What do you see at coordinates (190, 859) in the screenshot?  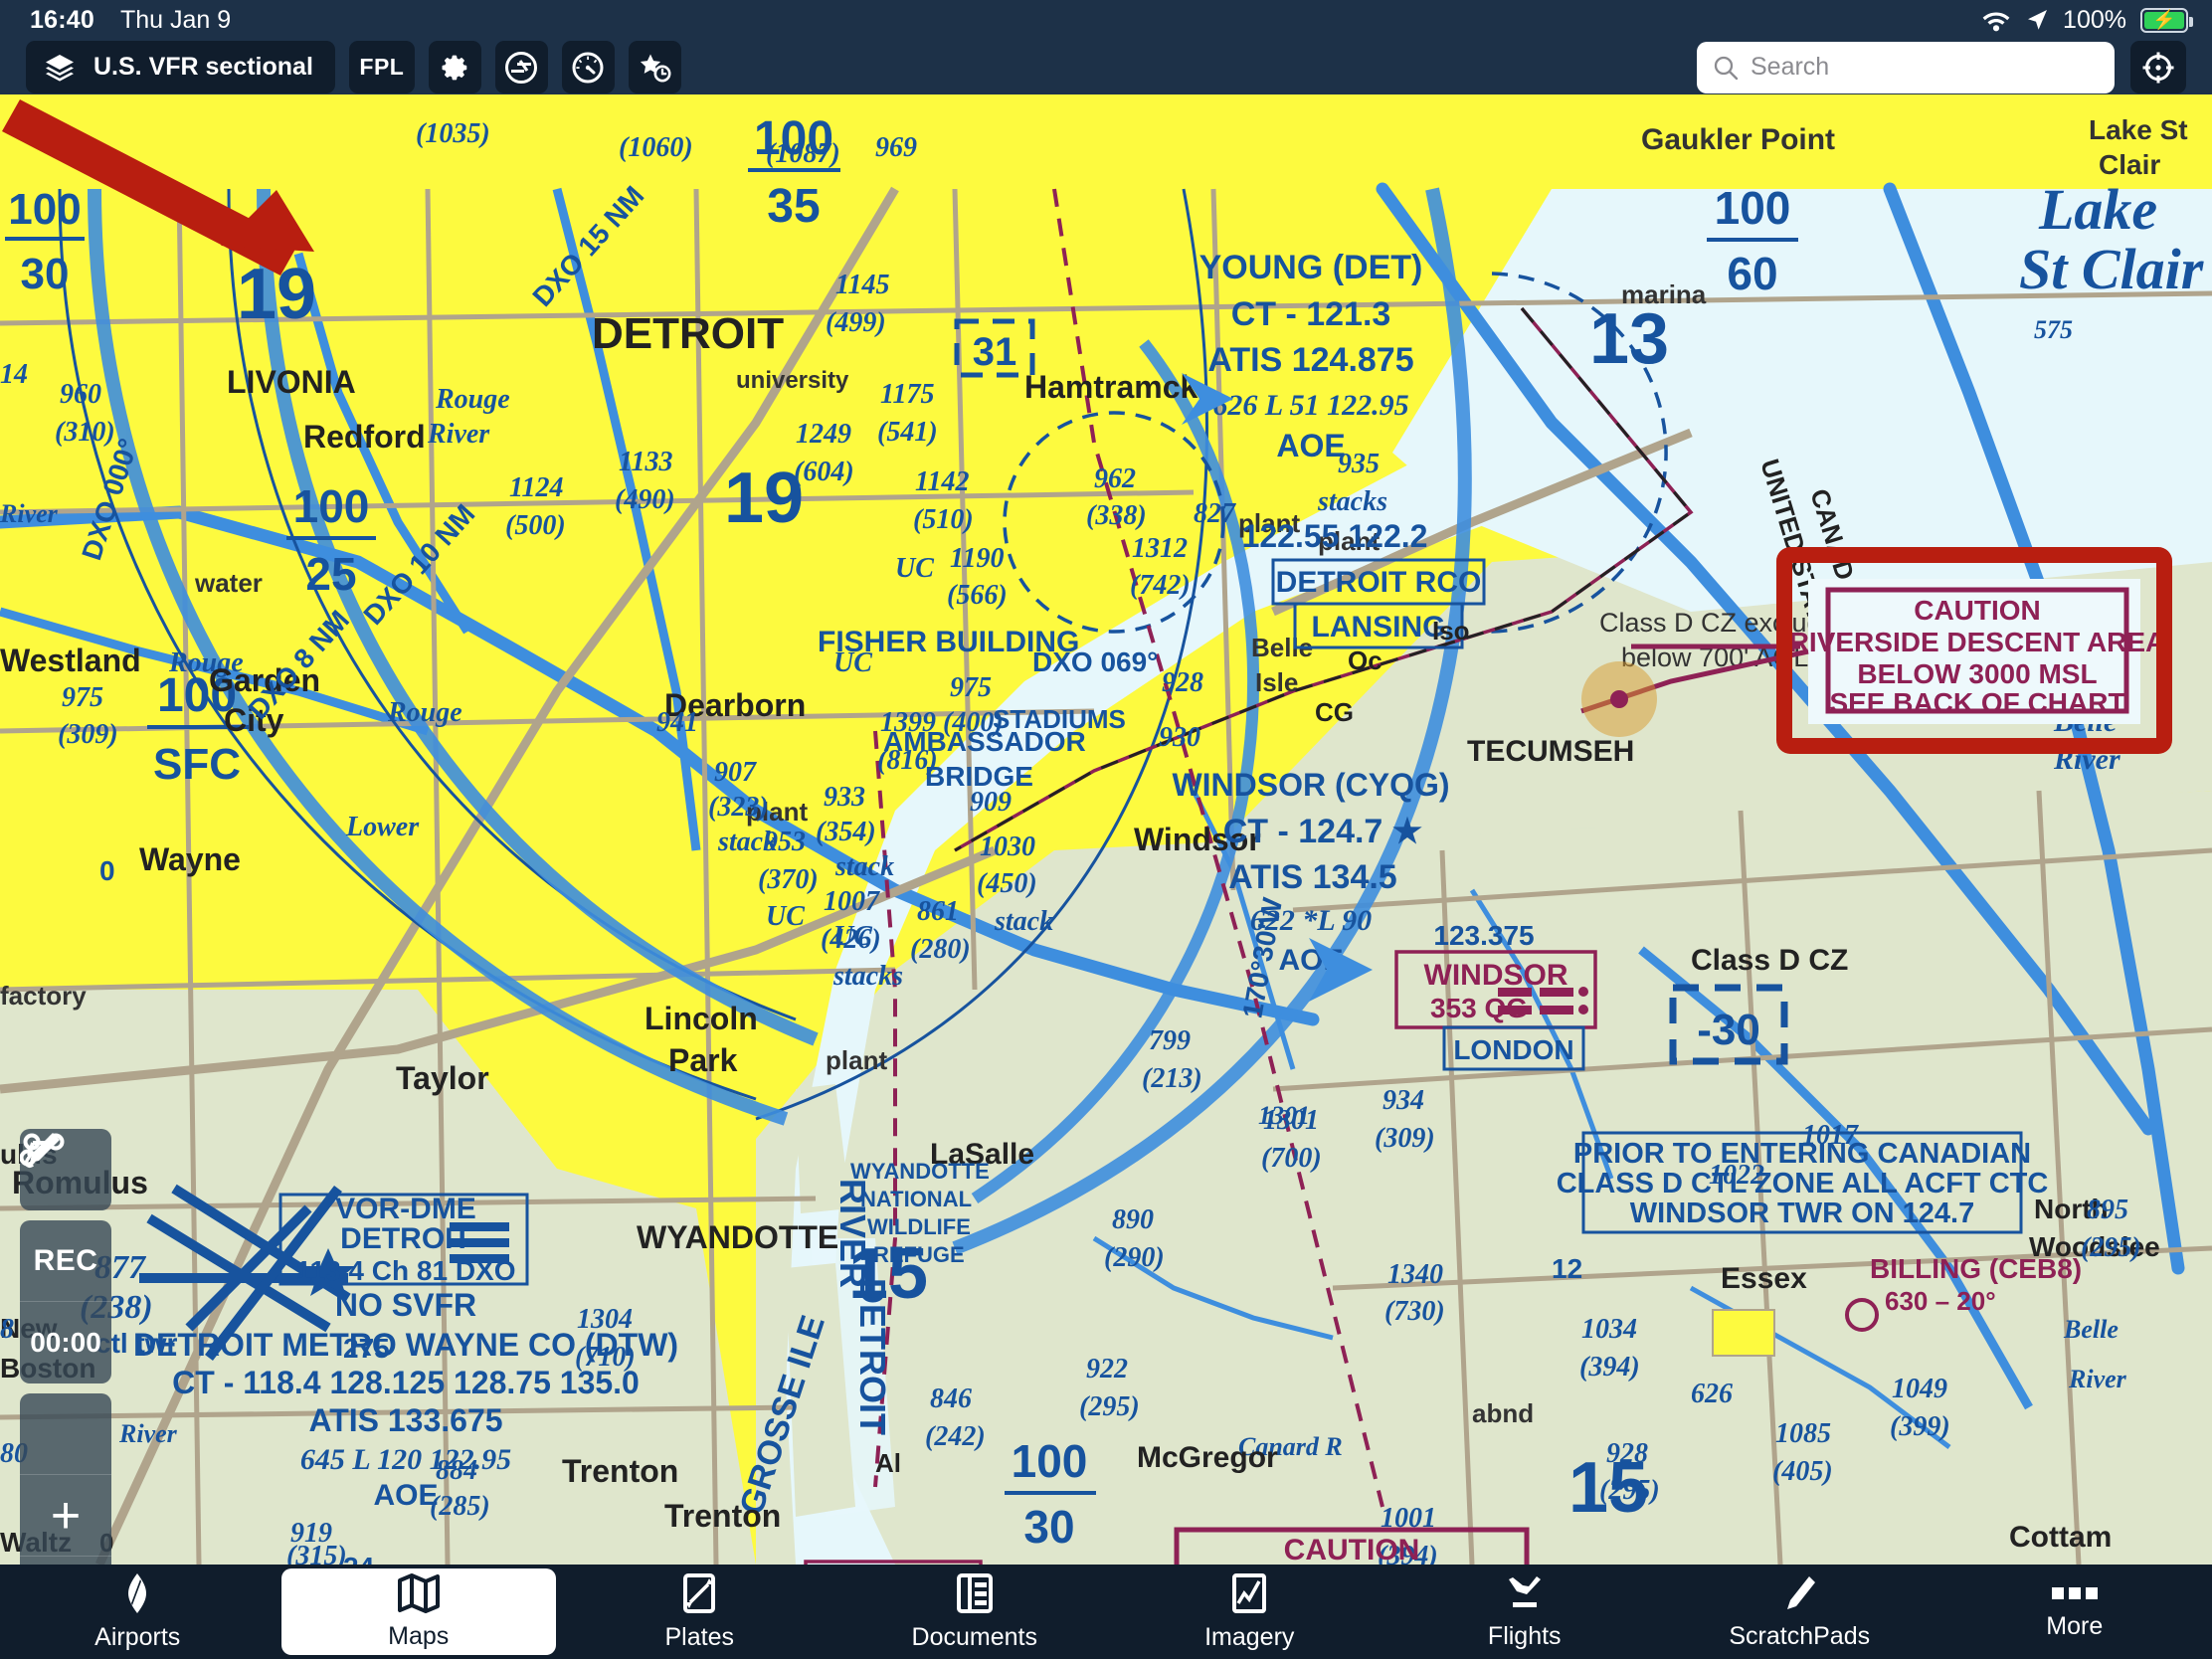 I see `svg-text: Wayne` at bounding box center [190, 859].